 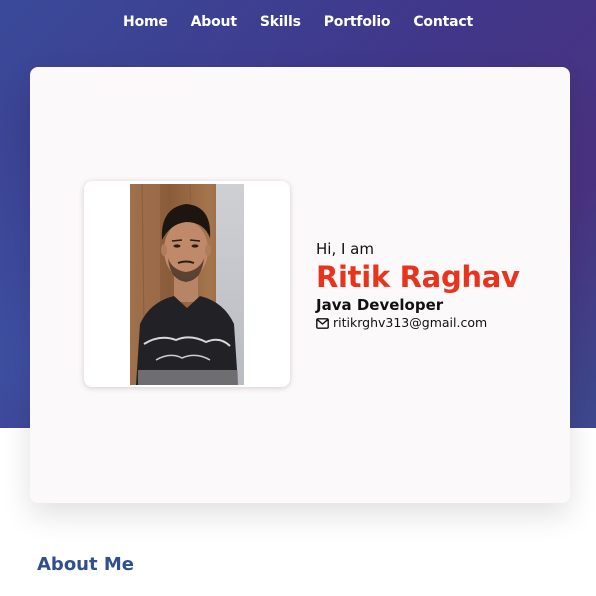 What do you see at coordinates (85, 564) in the screenshot?
I see `about-section-title: About Me` at bounding box center [85, 564].